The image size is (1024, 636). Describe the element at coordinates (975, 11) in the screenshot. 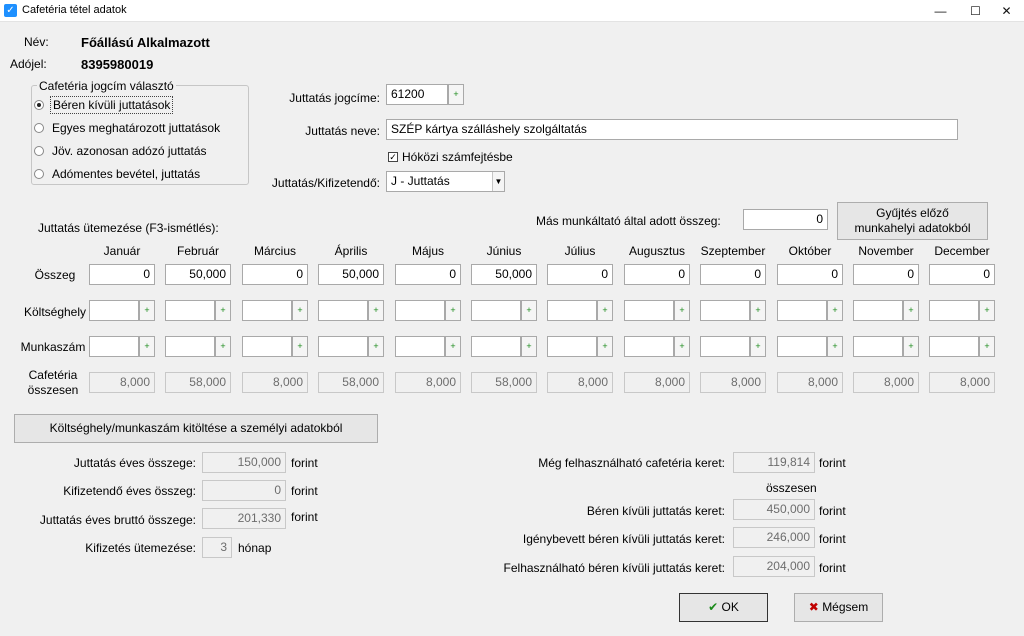

I see `maximize-button: ☐` at that location.